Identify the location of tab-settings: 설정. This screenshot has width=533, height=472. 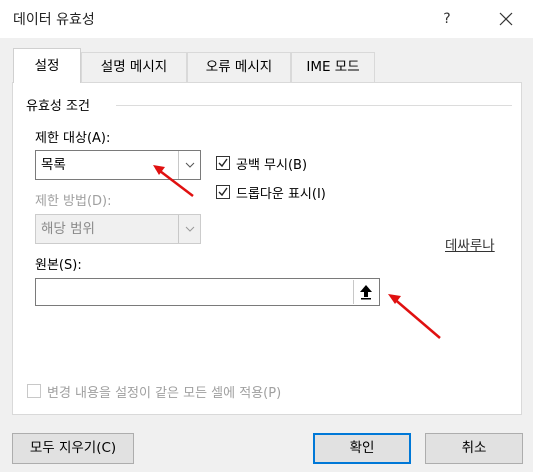
(47, 65).